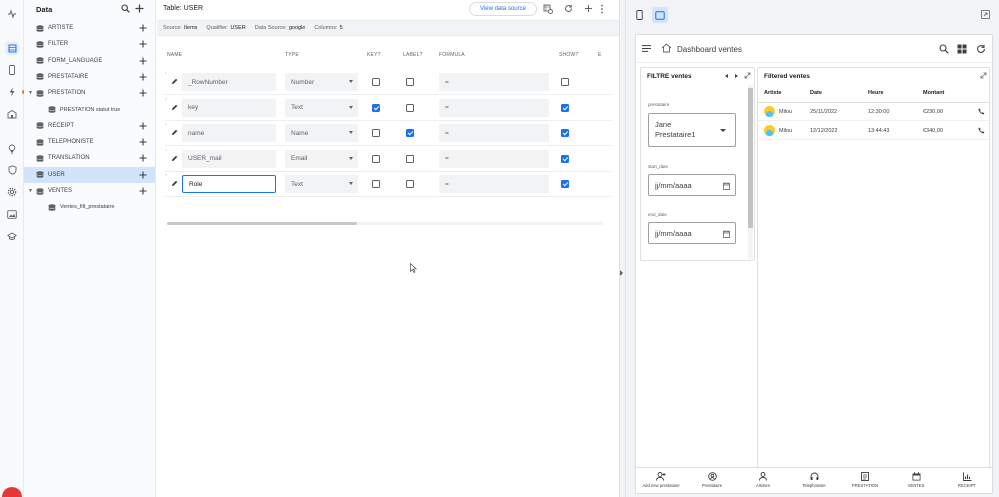  Describe the element at coordinates (660, 15) in the screenshot. I see `tablet-preview-icon` at that location.